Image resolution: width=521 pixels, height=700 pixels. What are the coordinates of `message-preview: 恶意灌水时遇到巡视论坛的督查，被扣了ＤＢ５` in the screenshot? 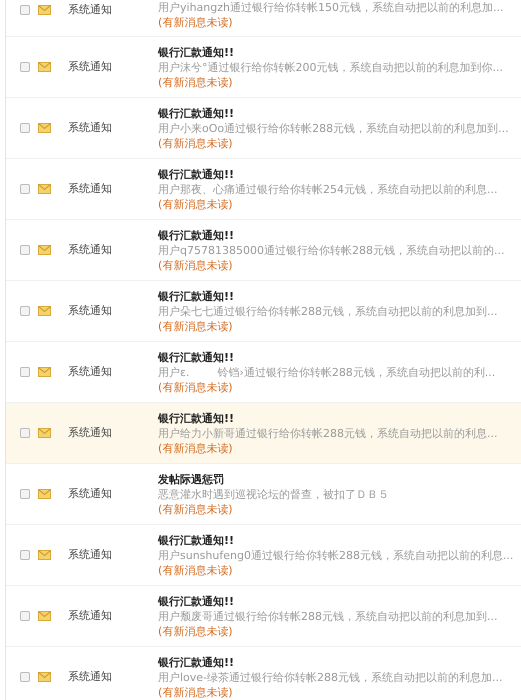 It's located at (273, 494).